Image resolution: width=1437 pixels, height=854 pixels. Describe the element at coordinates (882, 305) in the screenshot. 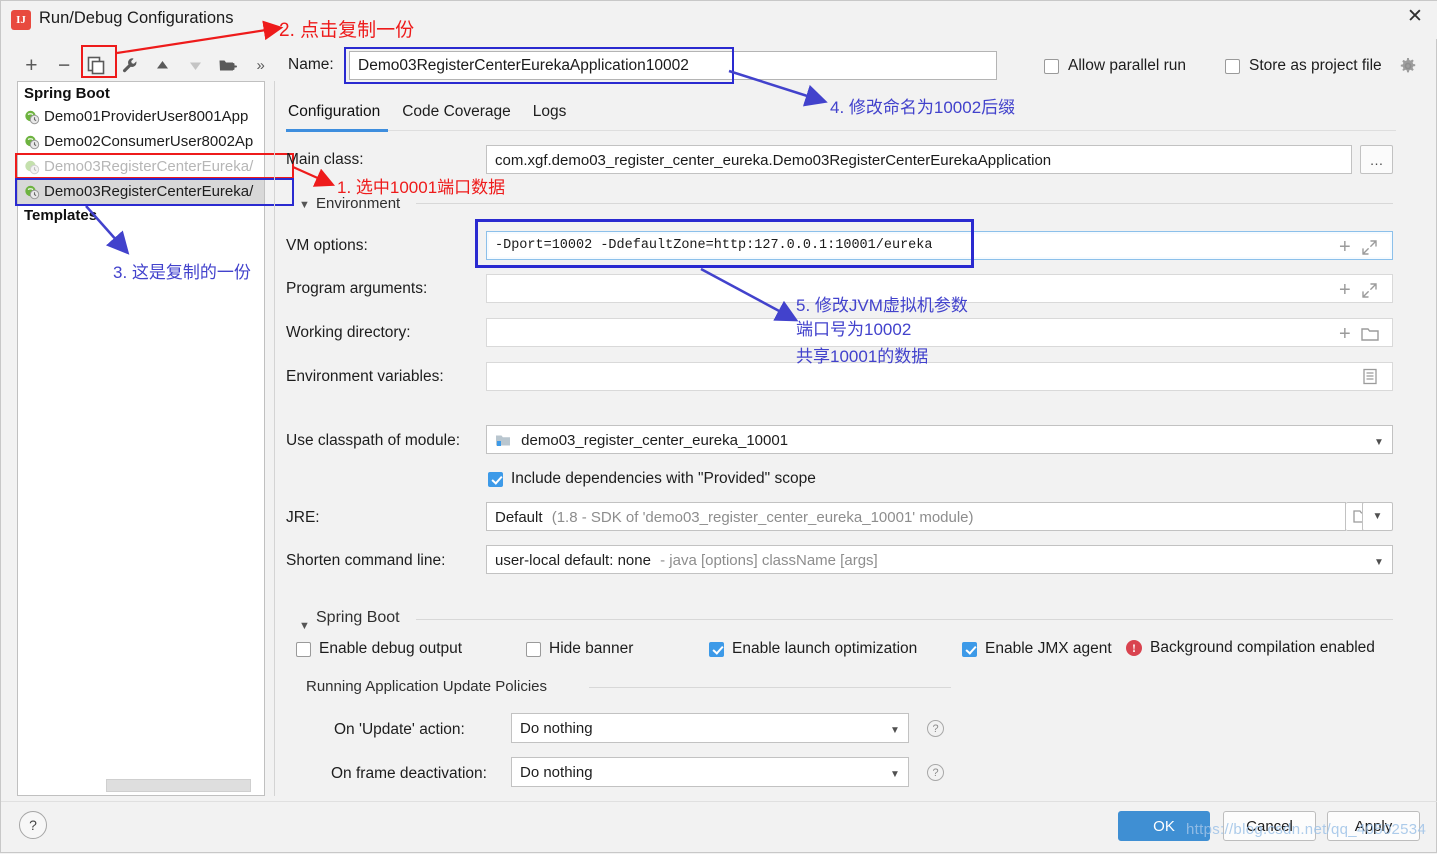

I see `annotation-5-line1: 5. 修改JVM虚拟机参数` at that location.